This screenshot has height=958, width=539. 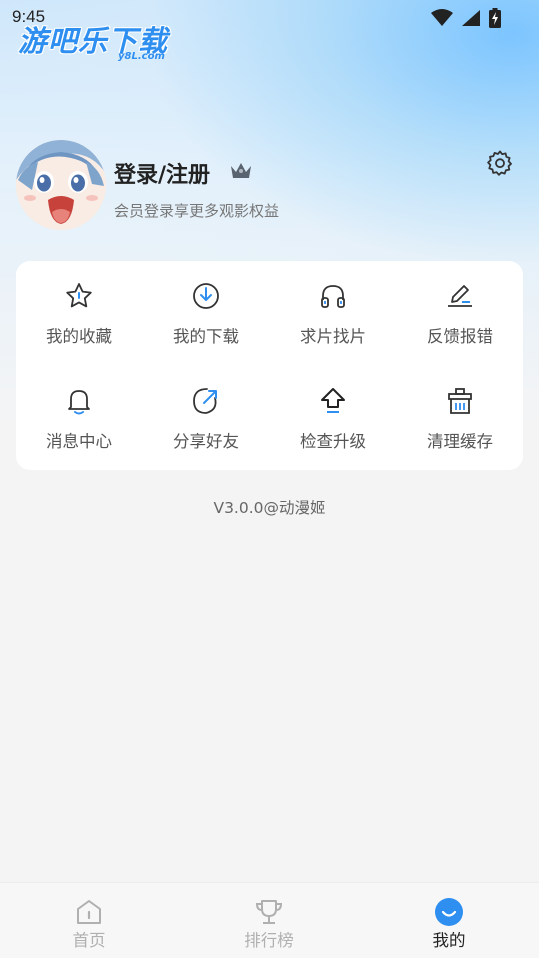 I want to click on menu-item-favorites: 我的收藏, so click(x=79, y=306).